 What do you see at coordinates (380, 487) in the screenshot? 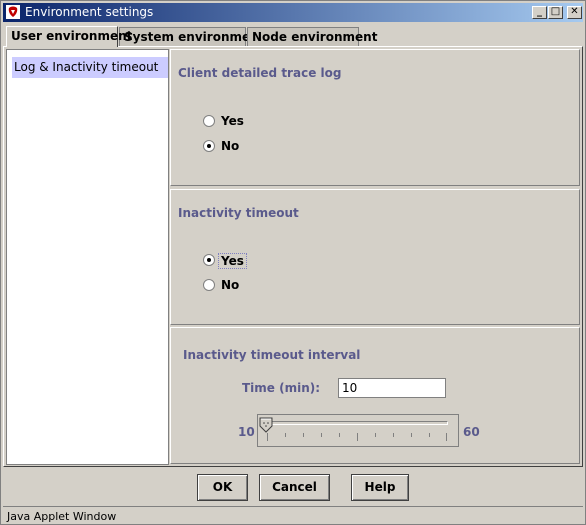
I see `help-button: Help` at bounding box center [380, 487].